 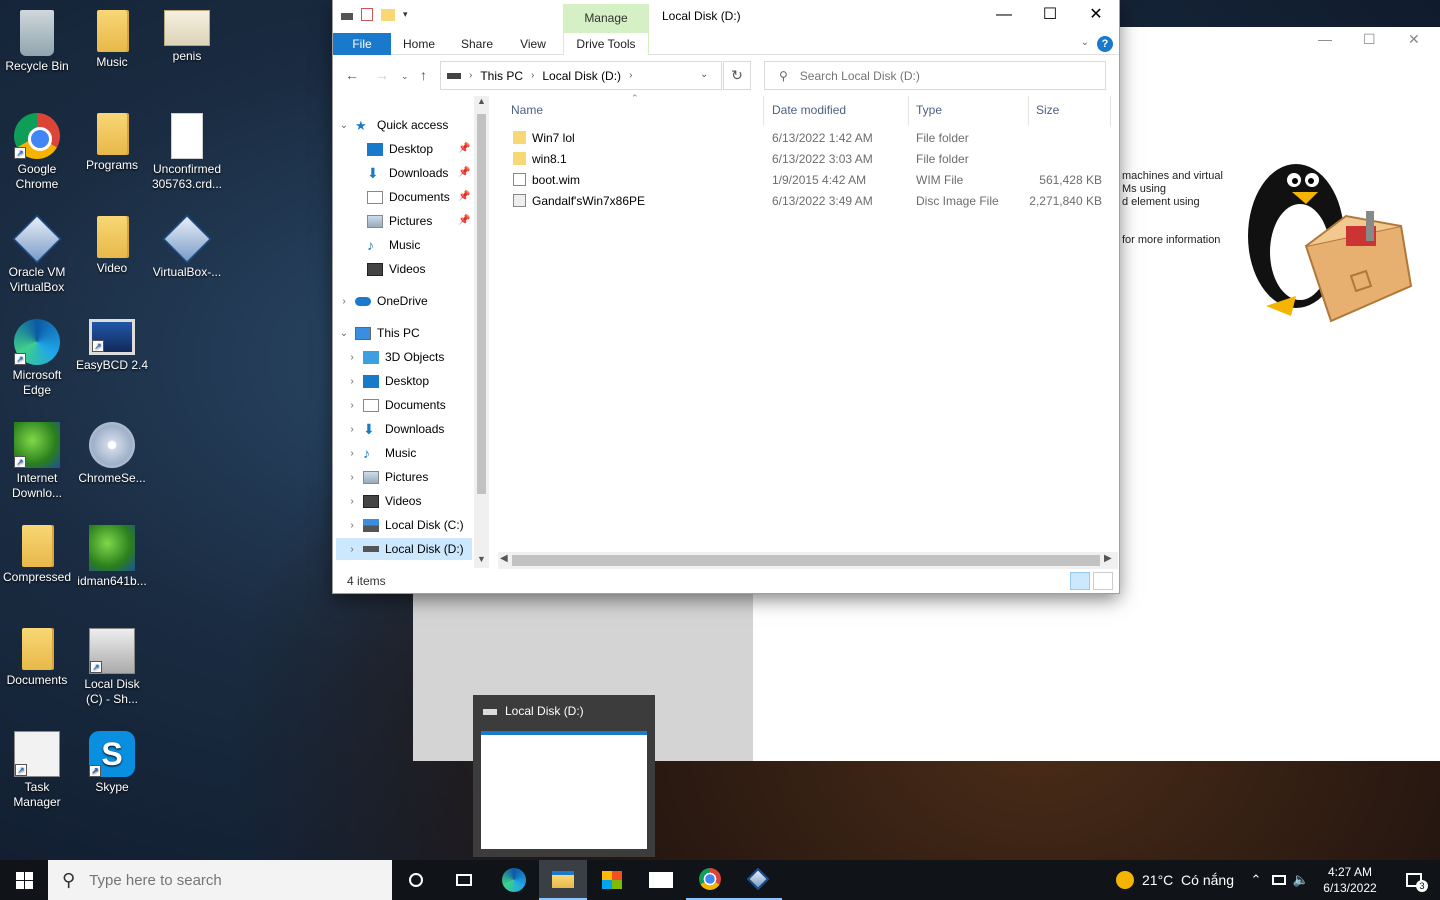 I want to click on desktop-icon-easybcd: ↗ EasyBCD 2.4, so click(x=112, y=343).